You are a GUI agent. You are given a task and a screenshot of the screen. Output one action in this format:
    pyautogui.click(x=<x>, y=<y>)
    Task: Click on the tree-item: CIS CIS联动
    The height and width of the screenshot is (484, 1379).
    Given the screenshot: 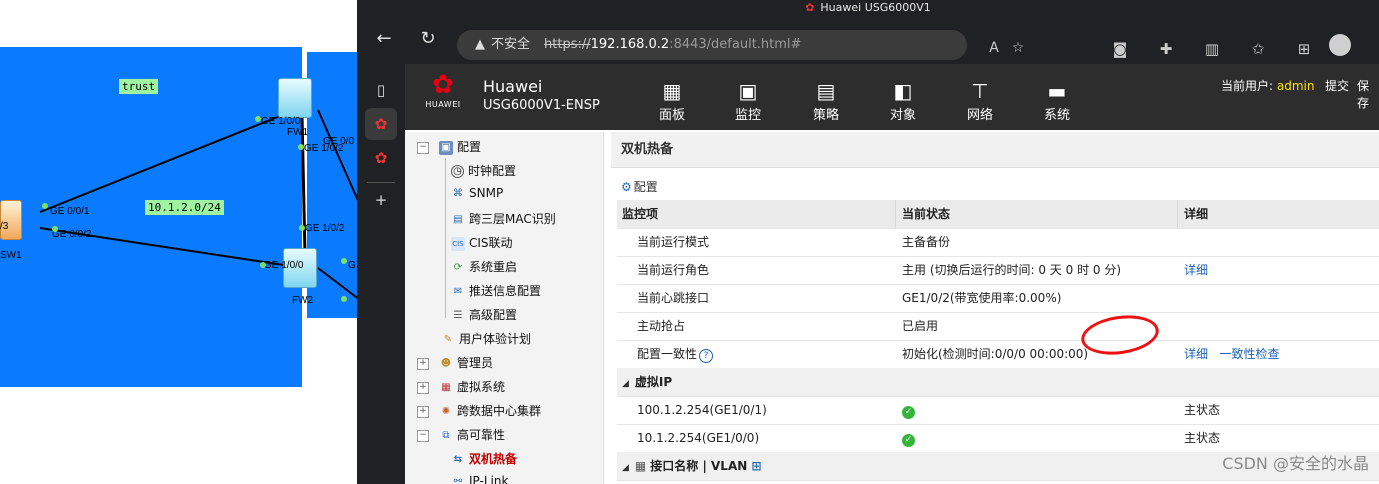 What is the action you would take?
    pyautogui.click(x=482, y=242)
    